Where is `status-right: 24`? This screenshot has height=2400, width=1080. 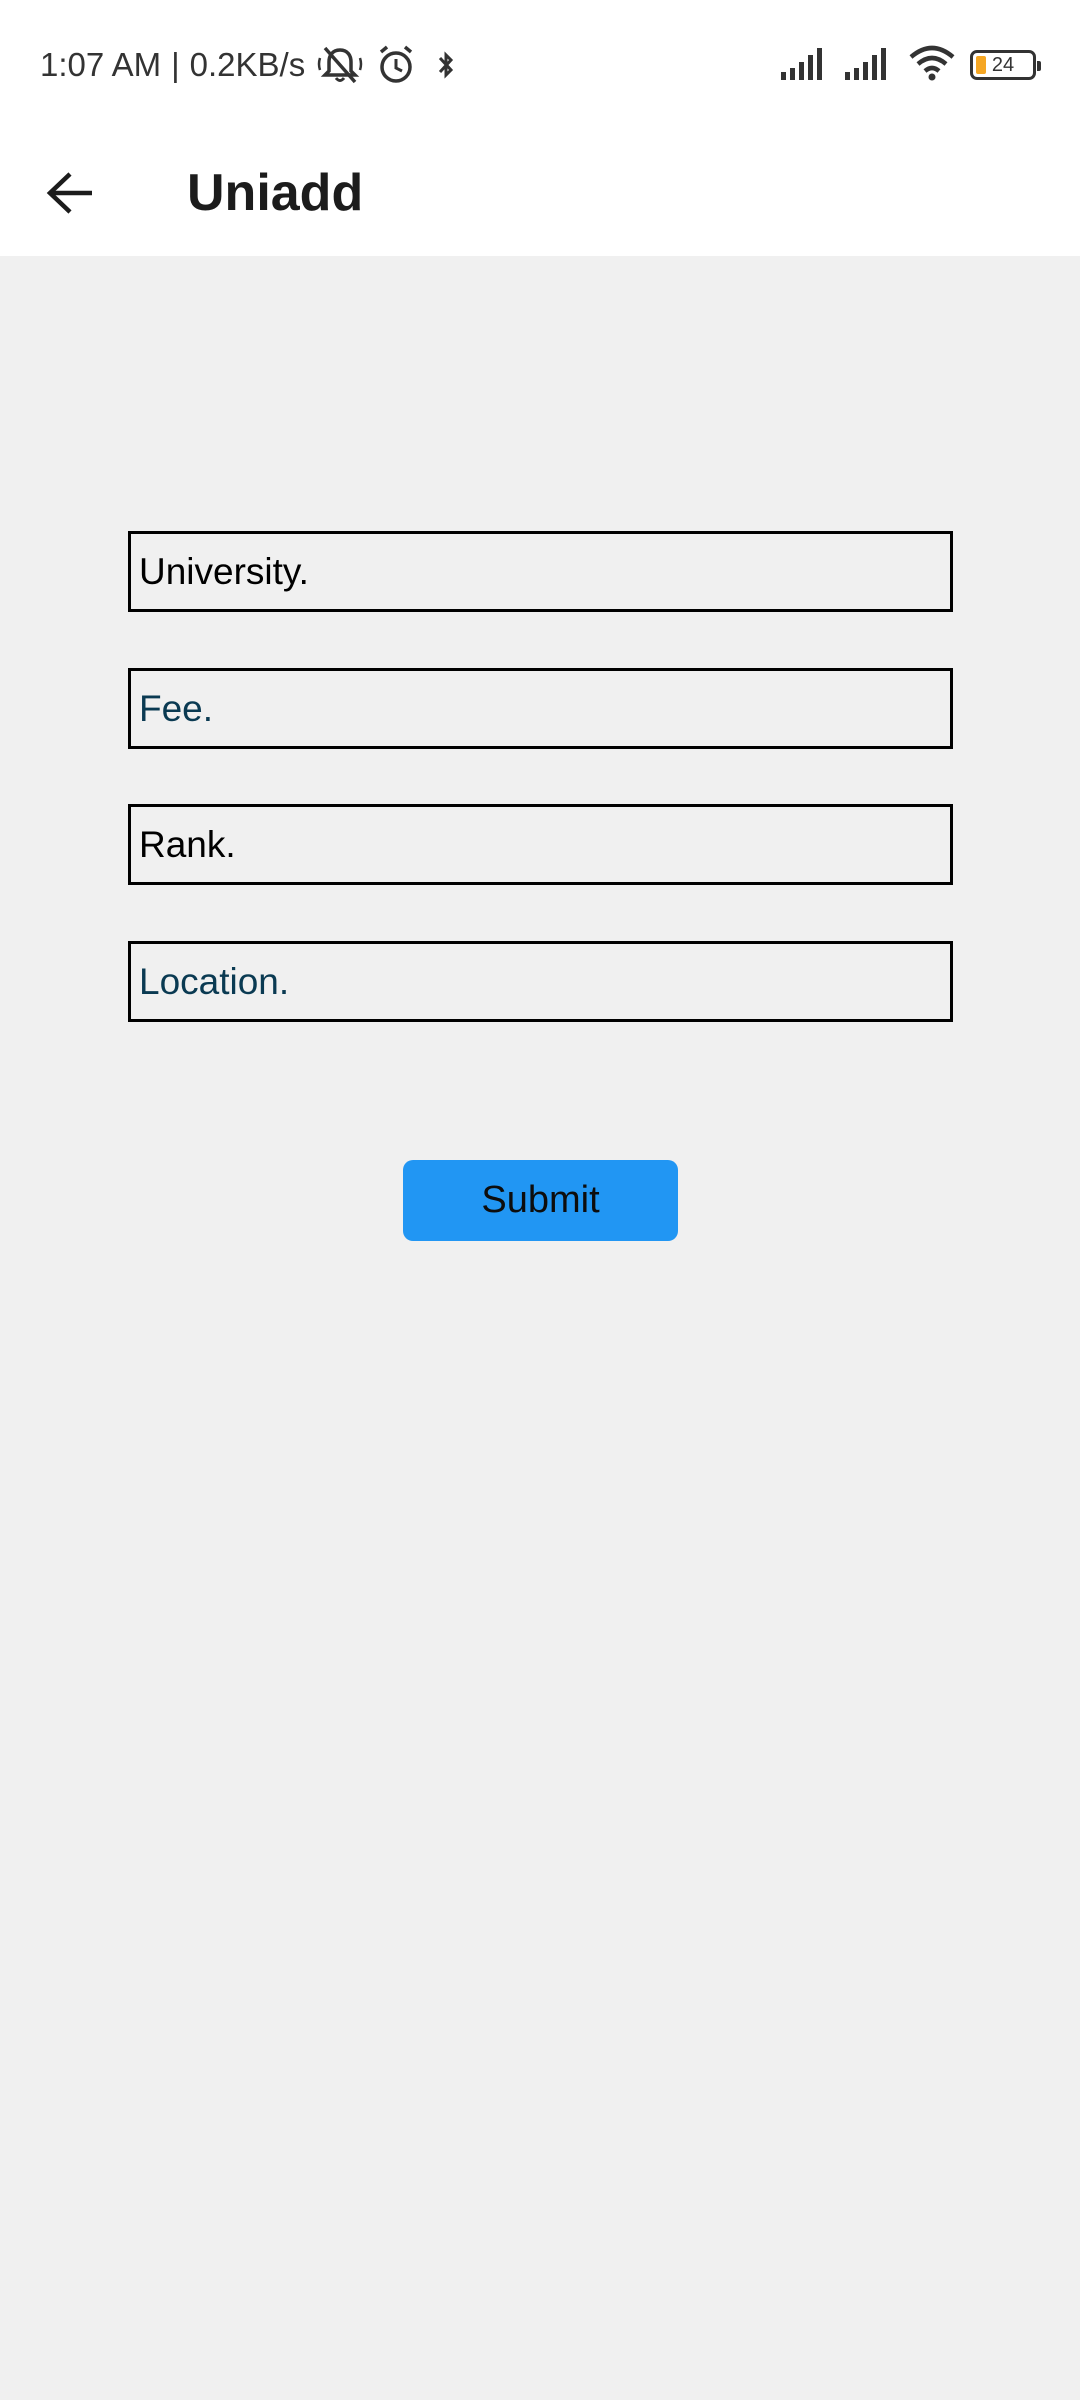 status-right: 24 is located at coordinates (903, 65).